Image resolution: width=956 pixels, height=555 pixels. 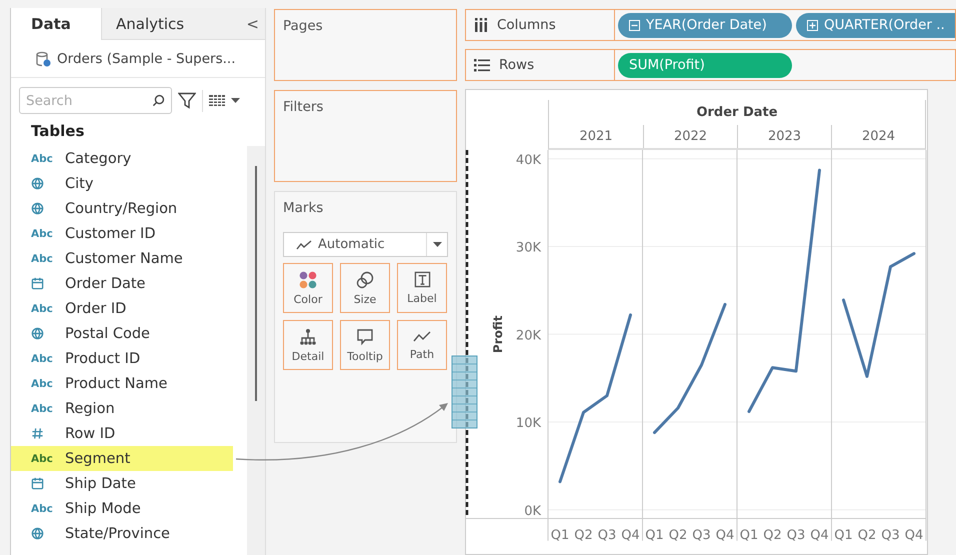 I want to click on card-title: Marks, so click(x=303, y=208).